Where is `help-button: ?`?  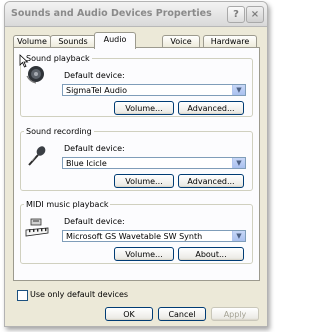
help-button: ? is located at coordinates (236, 14).